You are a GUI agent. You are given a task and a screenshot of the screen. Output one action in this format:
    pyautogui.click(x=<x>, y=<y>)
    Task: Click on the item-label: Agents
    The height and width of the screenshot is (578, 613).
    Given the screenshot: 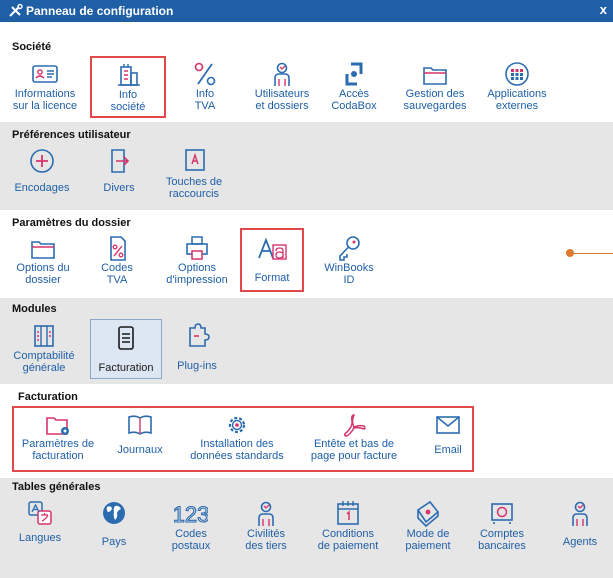 What is the action you would take?
    pyautogui.click(x=580, y=542)
    